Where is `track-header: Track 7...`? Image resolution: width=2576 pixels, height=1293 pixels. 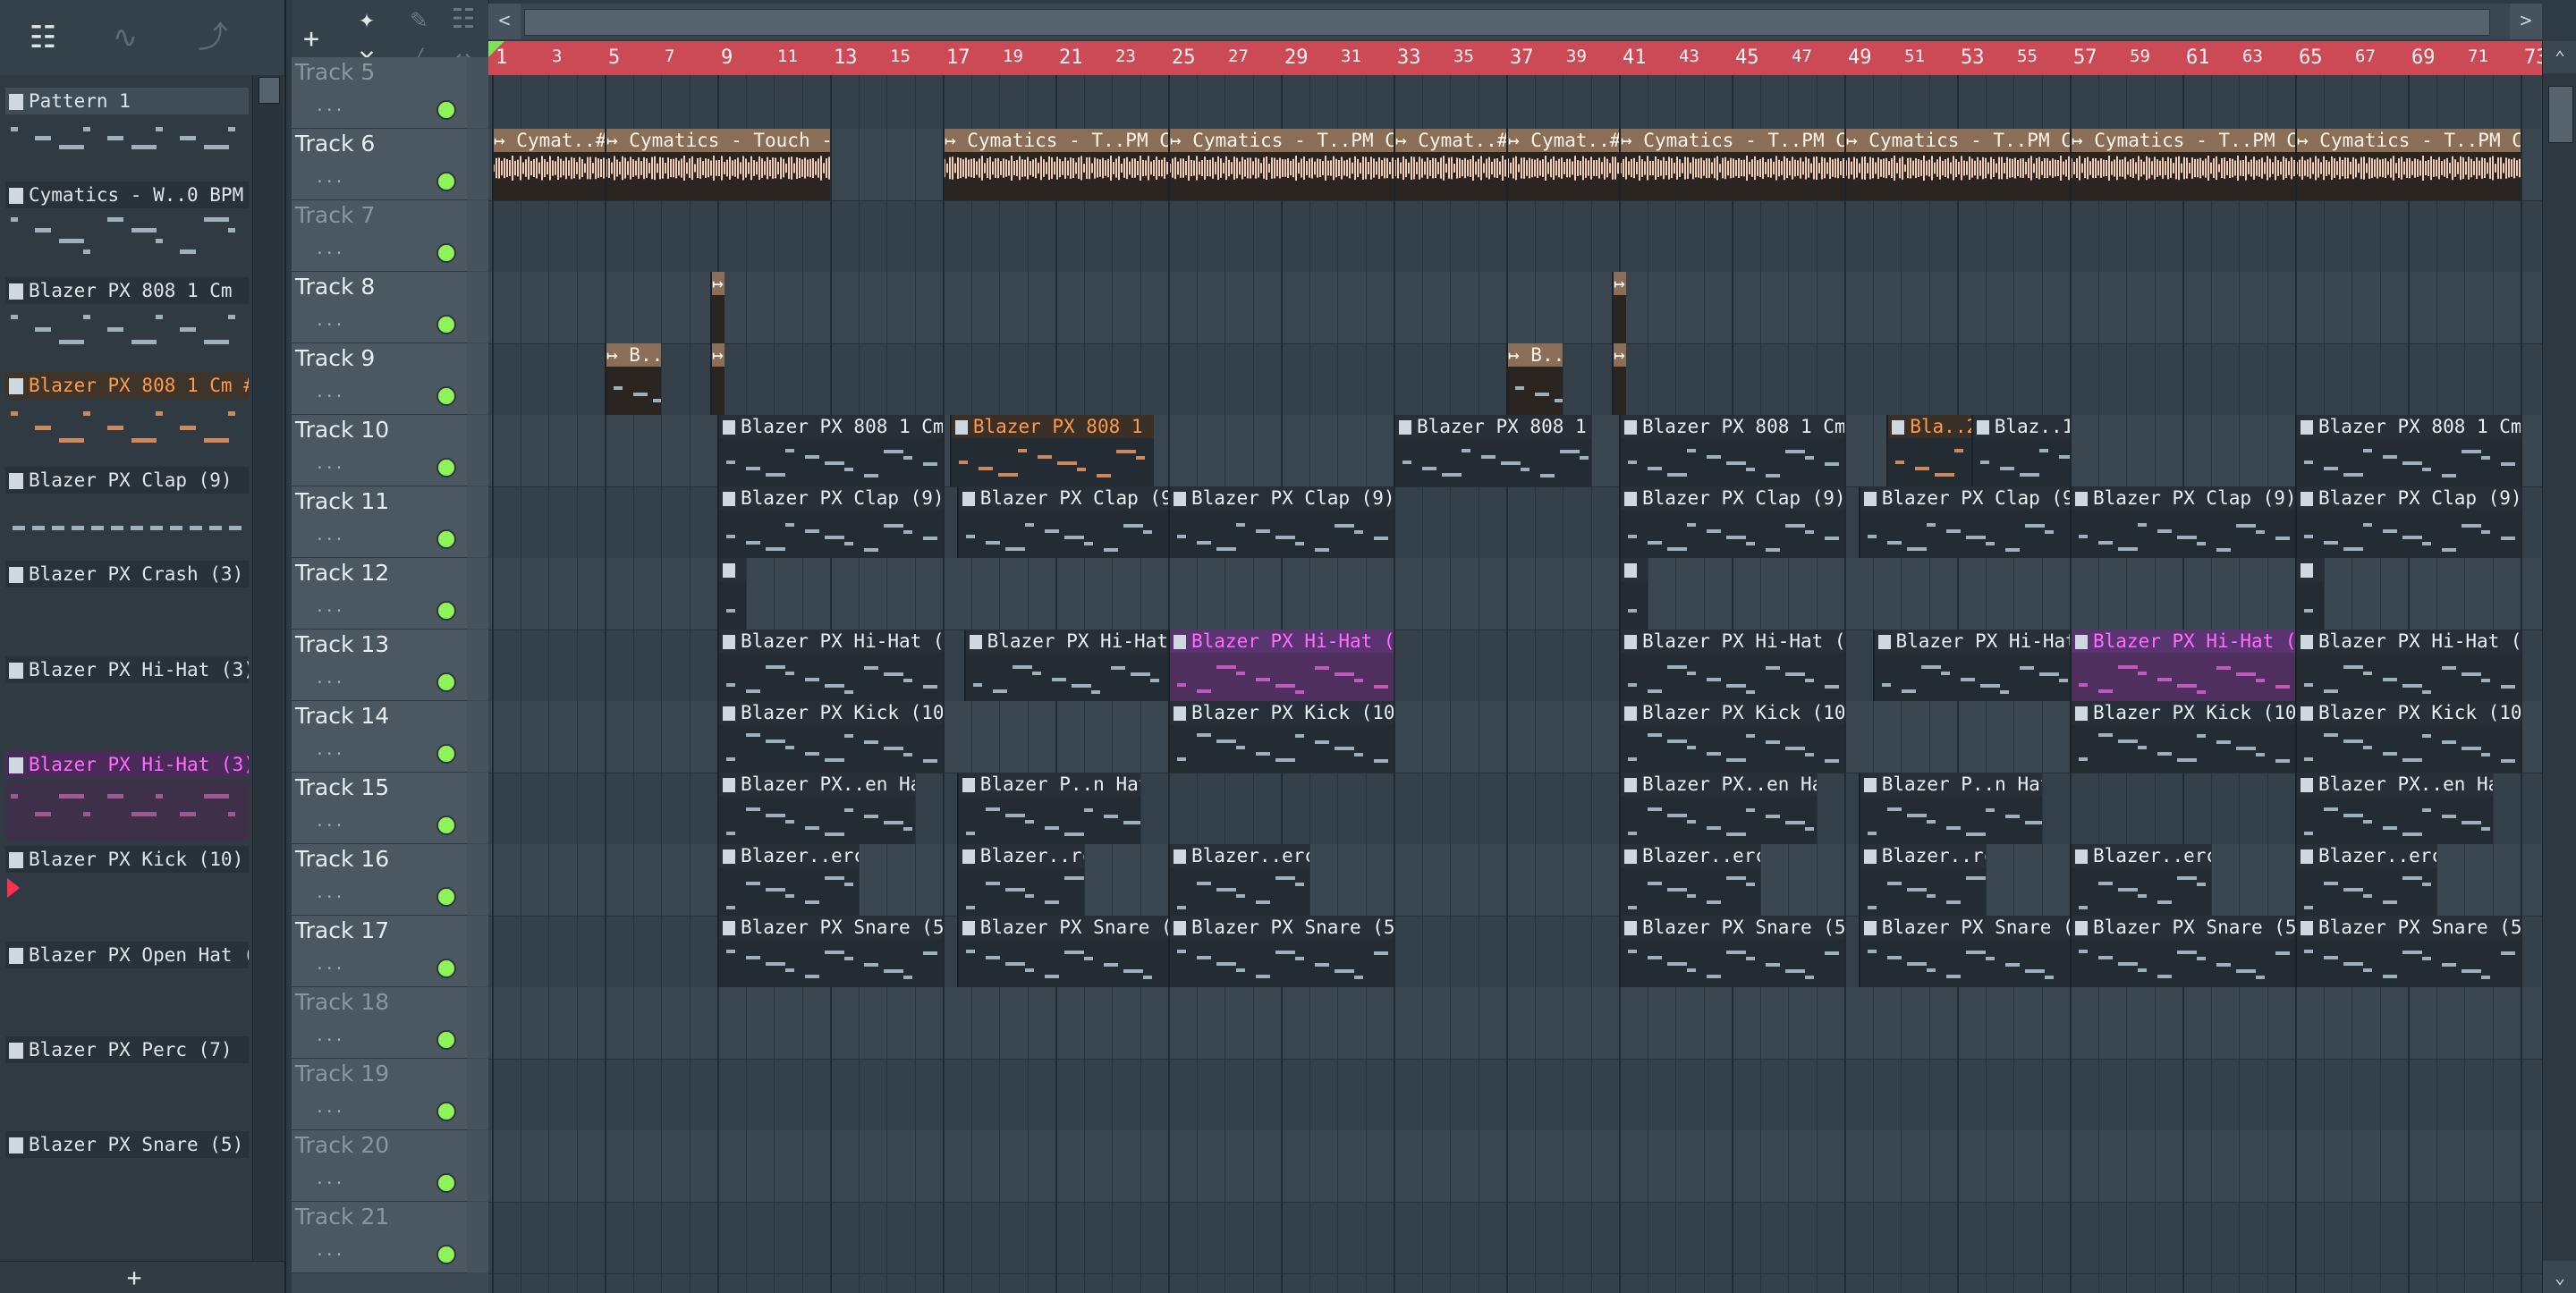
track-header: Track 7... is located at coordinates (390, 236).